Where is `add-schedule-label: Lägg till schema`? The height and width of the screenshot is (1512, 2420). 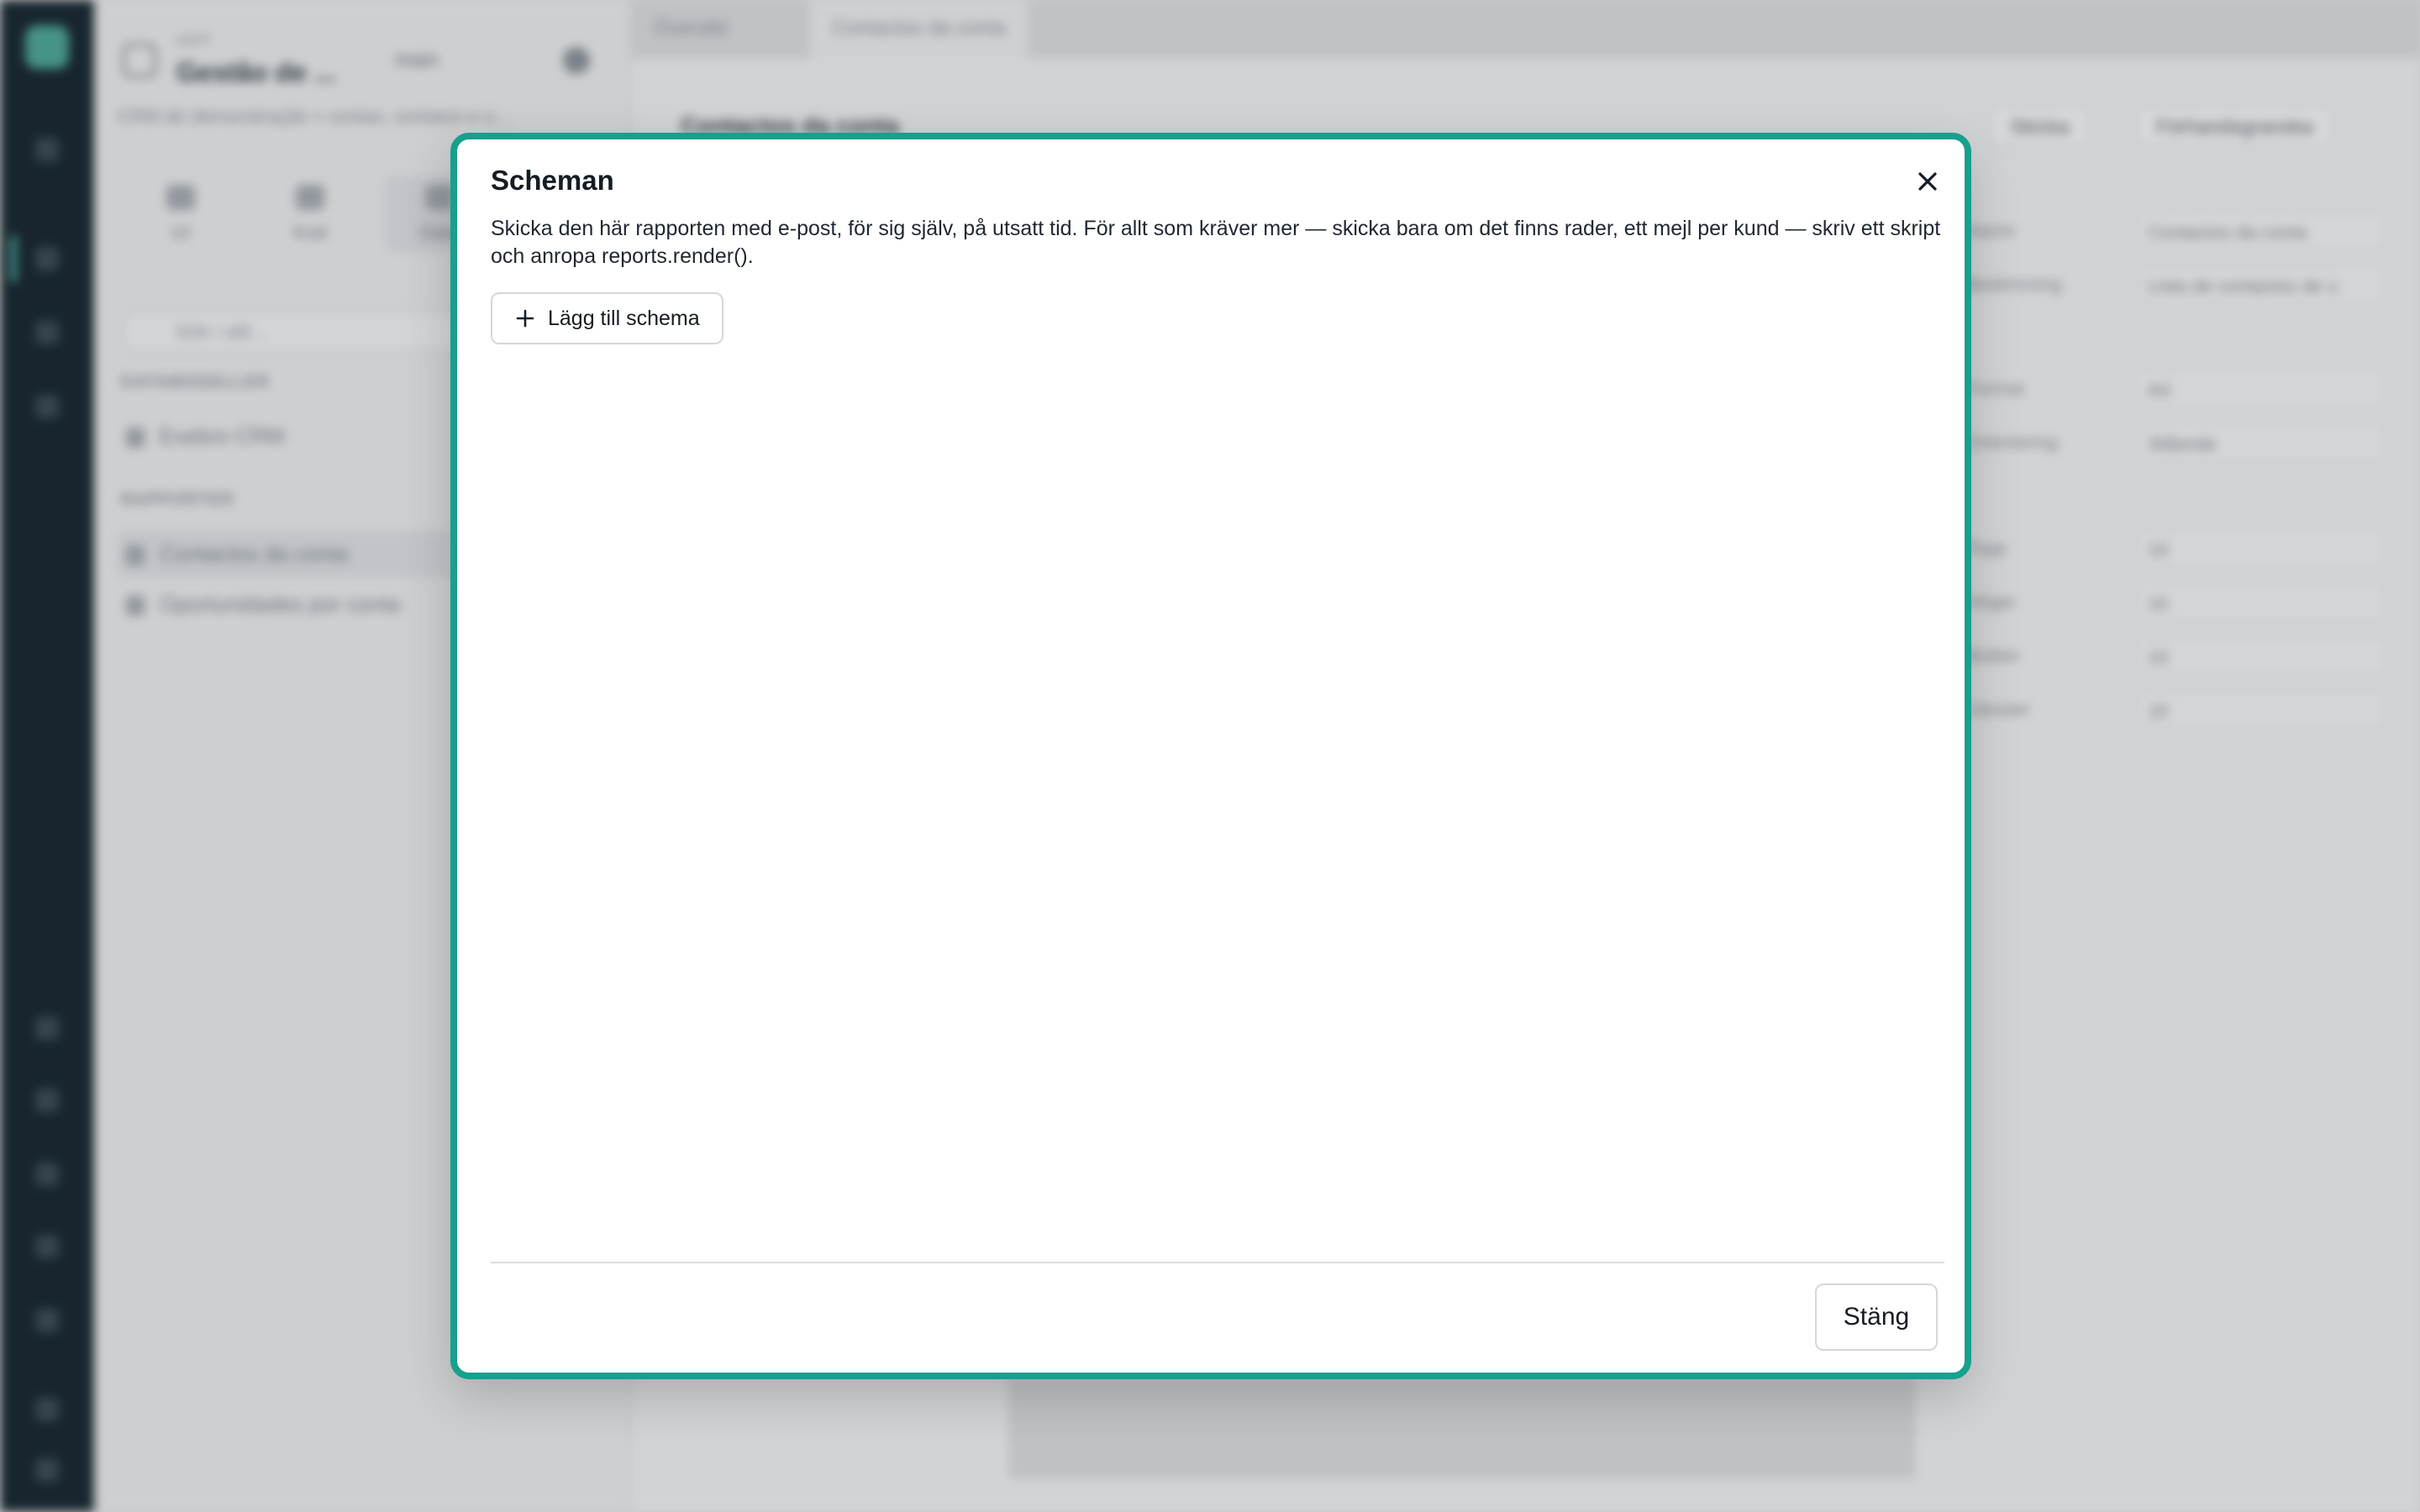 add-schedule-label: Lägg till schema is located at coordinates (624, 318).